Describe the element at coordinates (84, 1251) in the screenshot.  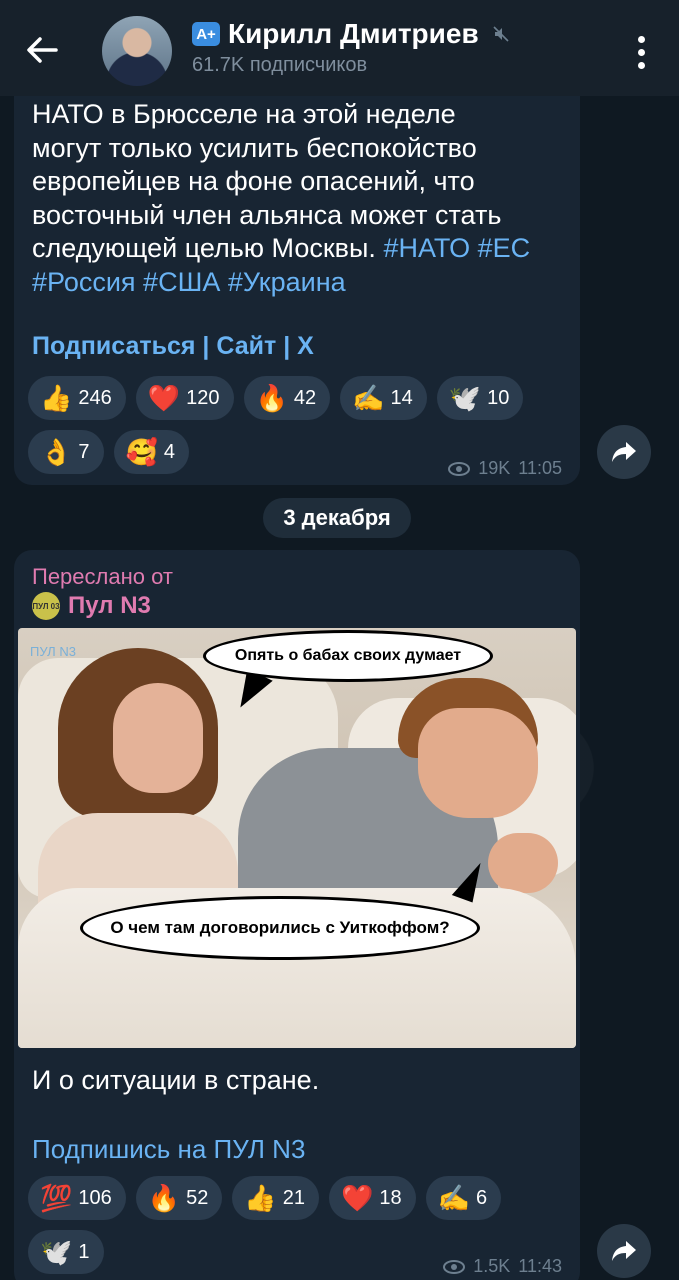
I see `reaction-count: 1` at that location.